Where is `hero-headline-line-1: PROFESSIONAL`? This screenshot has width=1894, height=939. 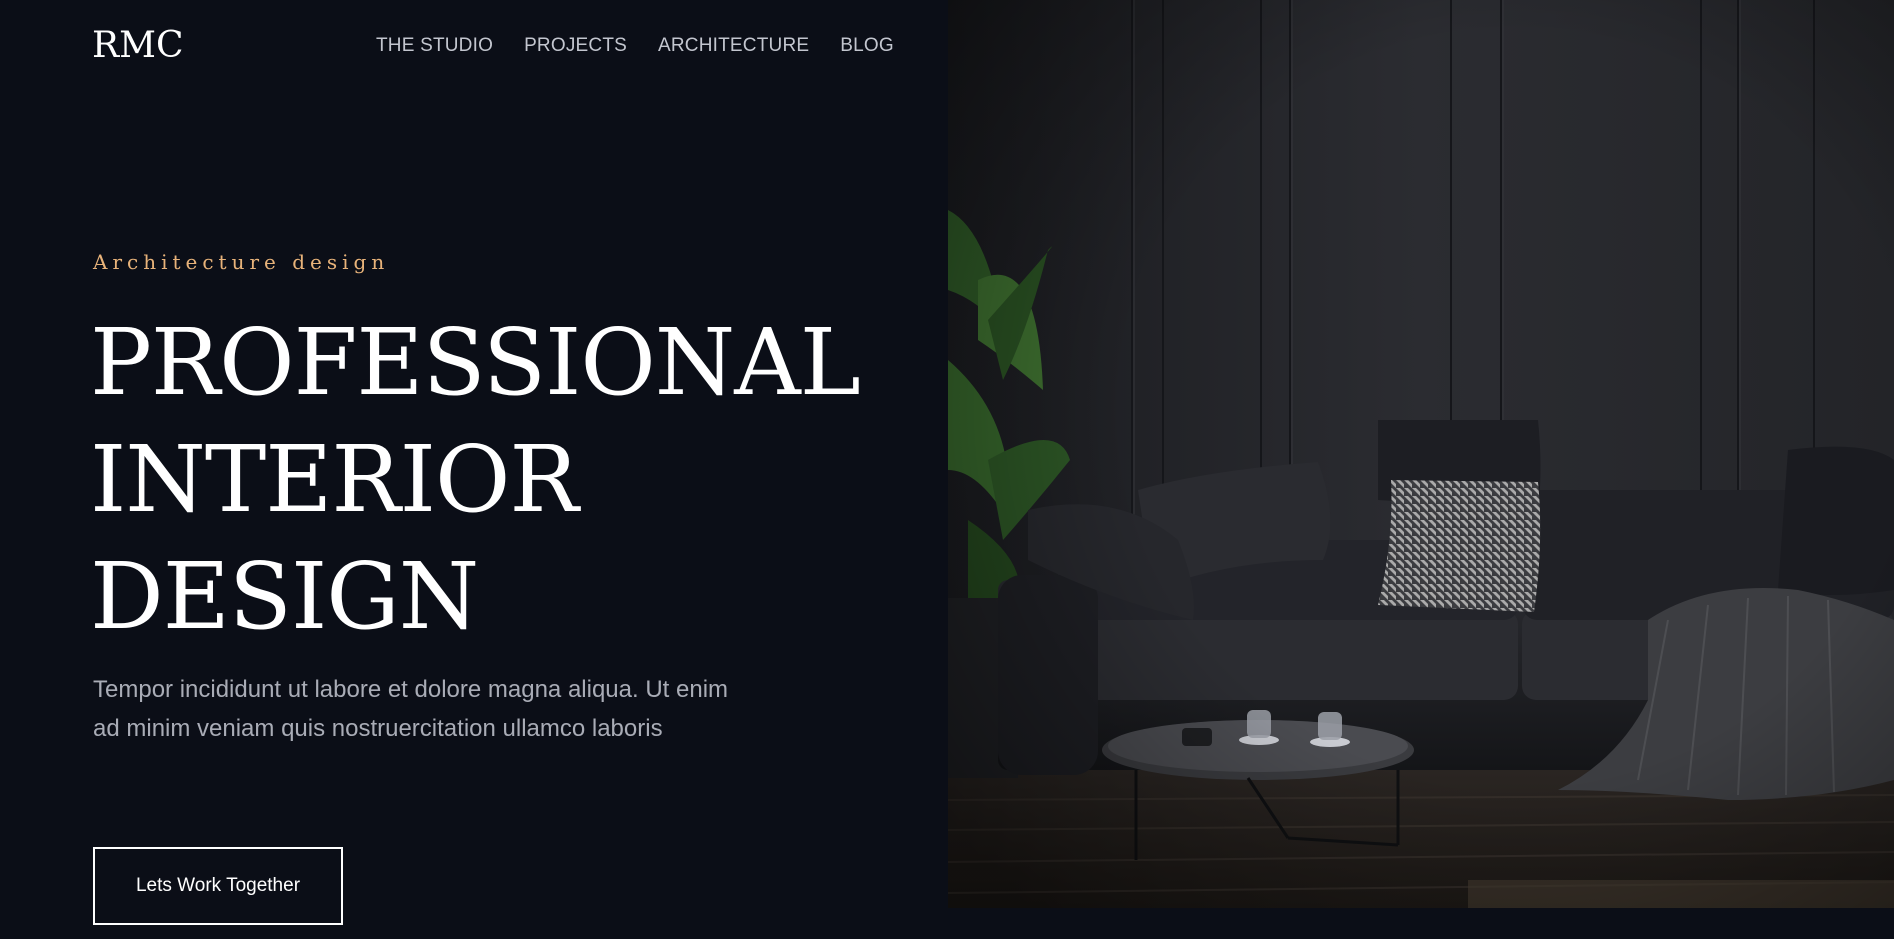 hero-headline-line-1: PROFESSIONAL is located at coordinates (475, 362).